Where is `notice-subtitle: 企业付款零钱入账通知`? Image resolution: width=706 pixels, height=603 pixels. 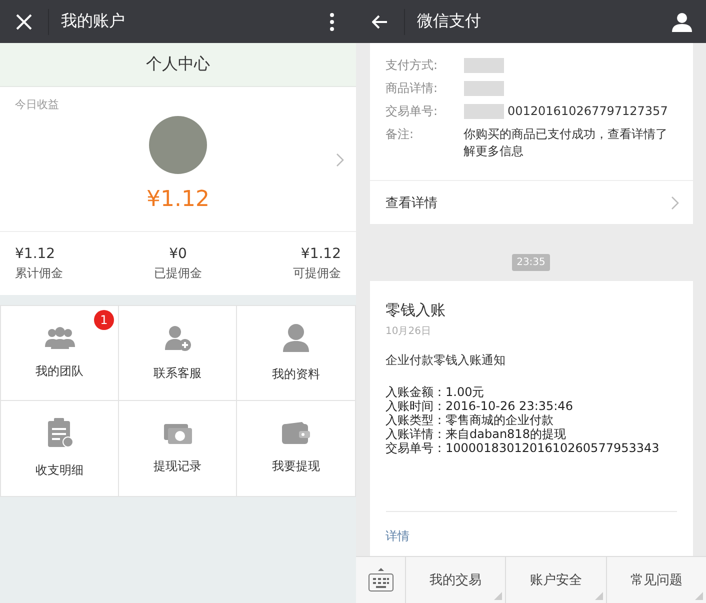
notice-subtitle: 企业付款零钱入账通知 is located at coordinates (446, 360).